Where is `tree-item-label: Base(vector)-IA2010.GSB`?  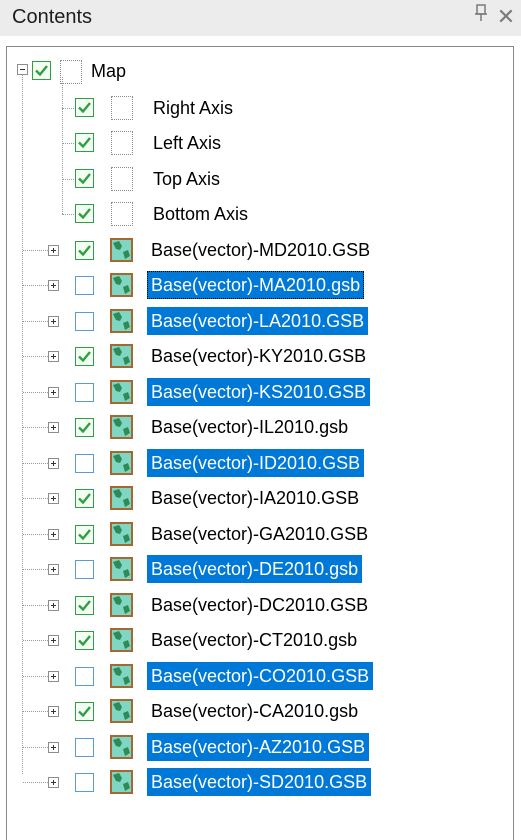
tree-item-label: Base(vector)-IA2010.GSB is located at coordinates (255, 498).